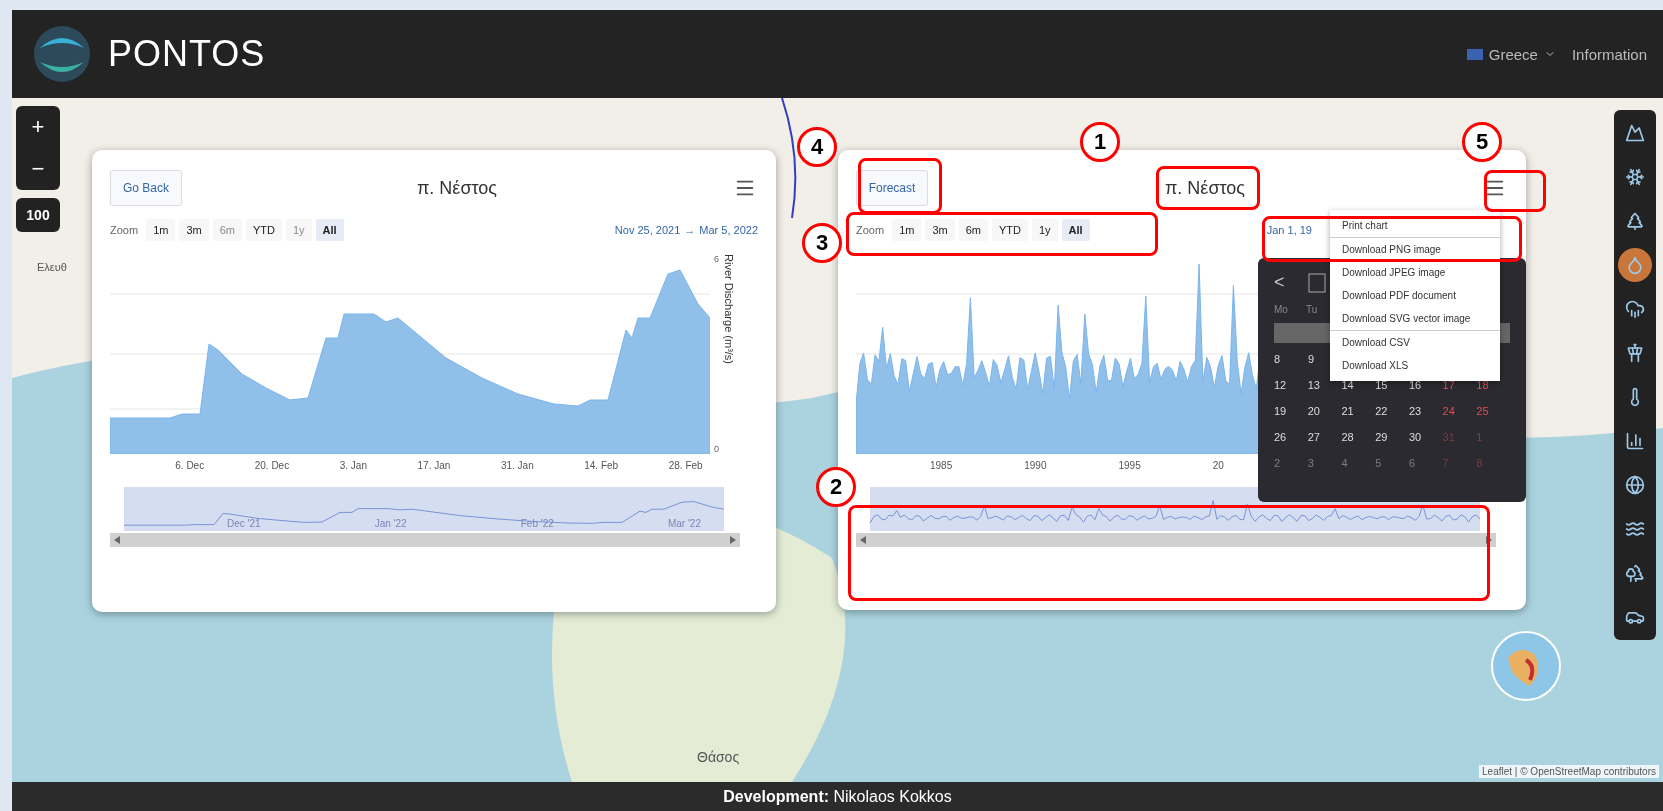  I want to click on back-button: Go Back, so click(146, 188).